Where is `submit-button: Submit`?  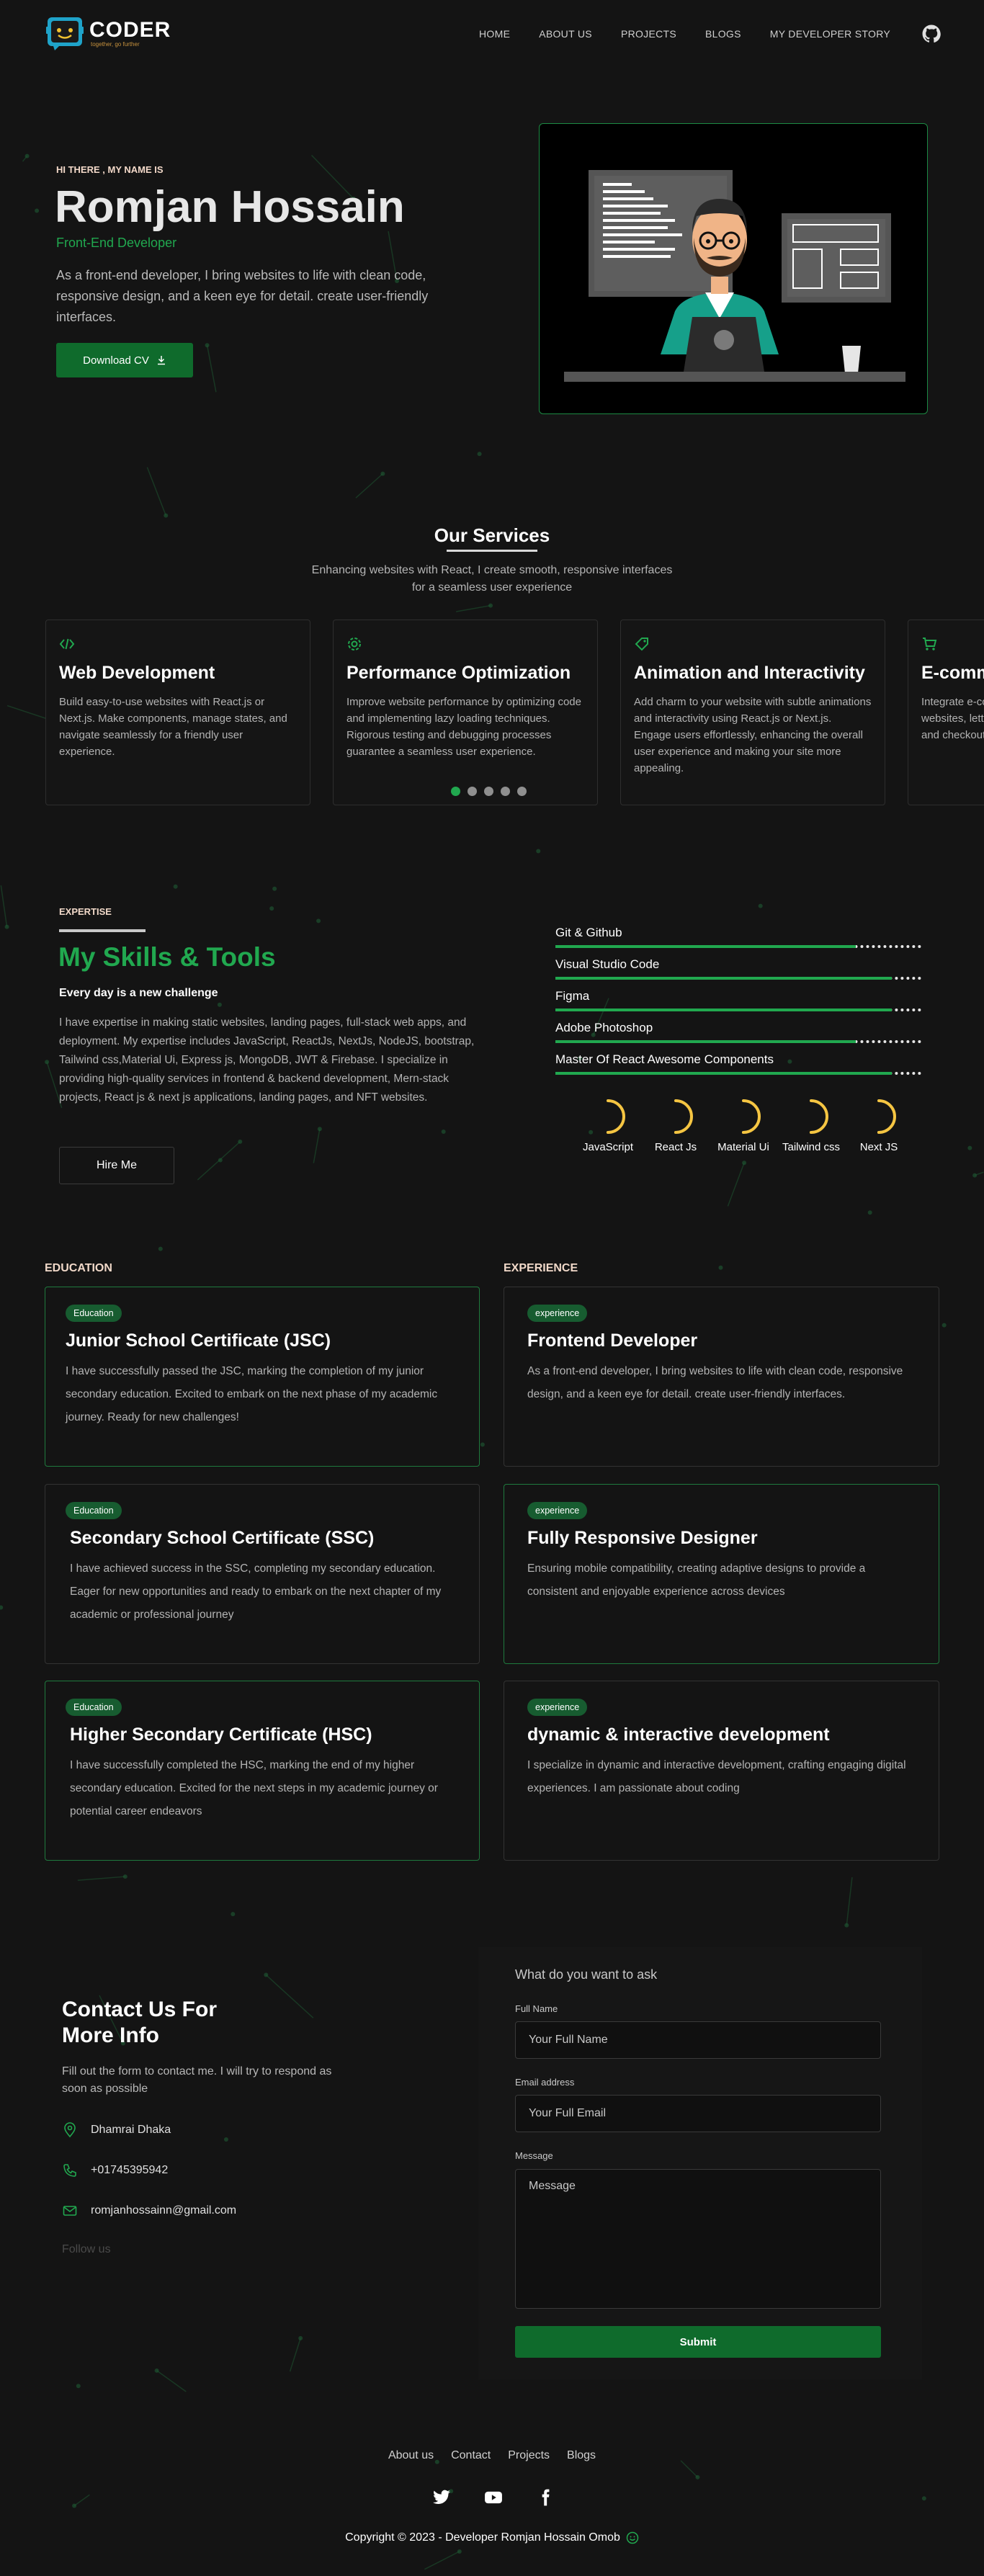 submit-button: Submit is located at coordinates (698, 2342).